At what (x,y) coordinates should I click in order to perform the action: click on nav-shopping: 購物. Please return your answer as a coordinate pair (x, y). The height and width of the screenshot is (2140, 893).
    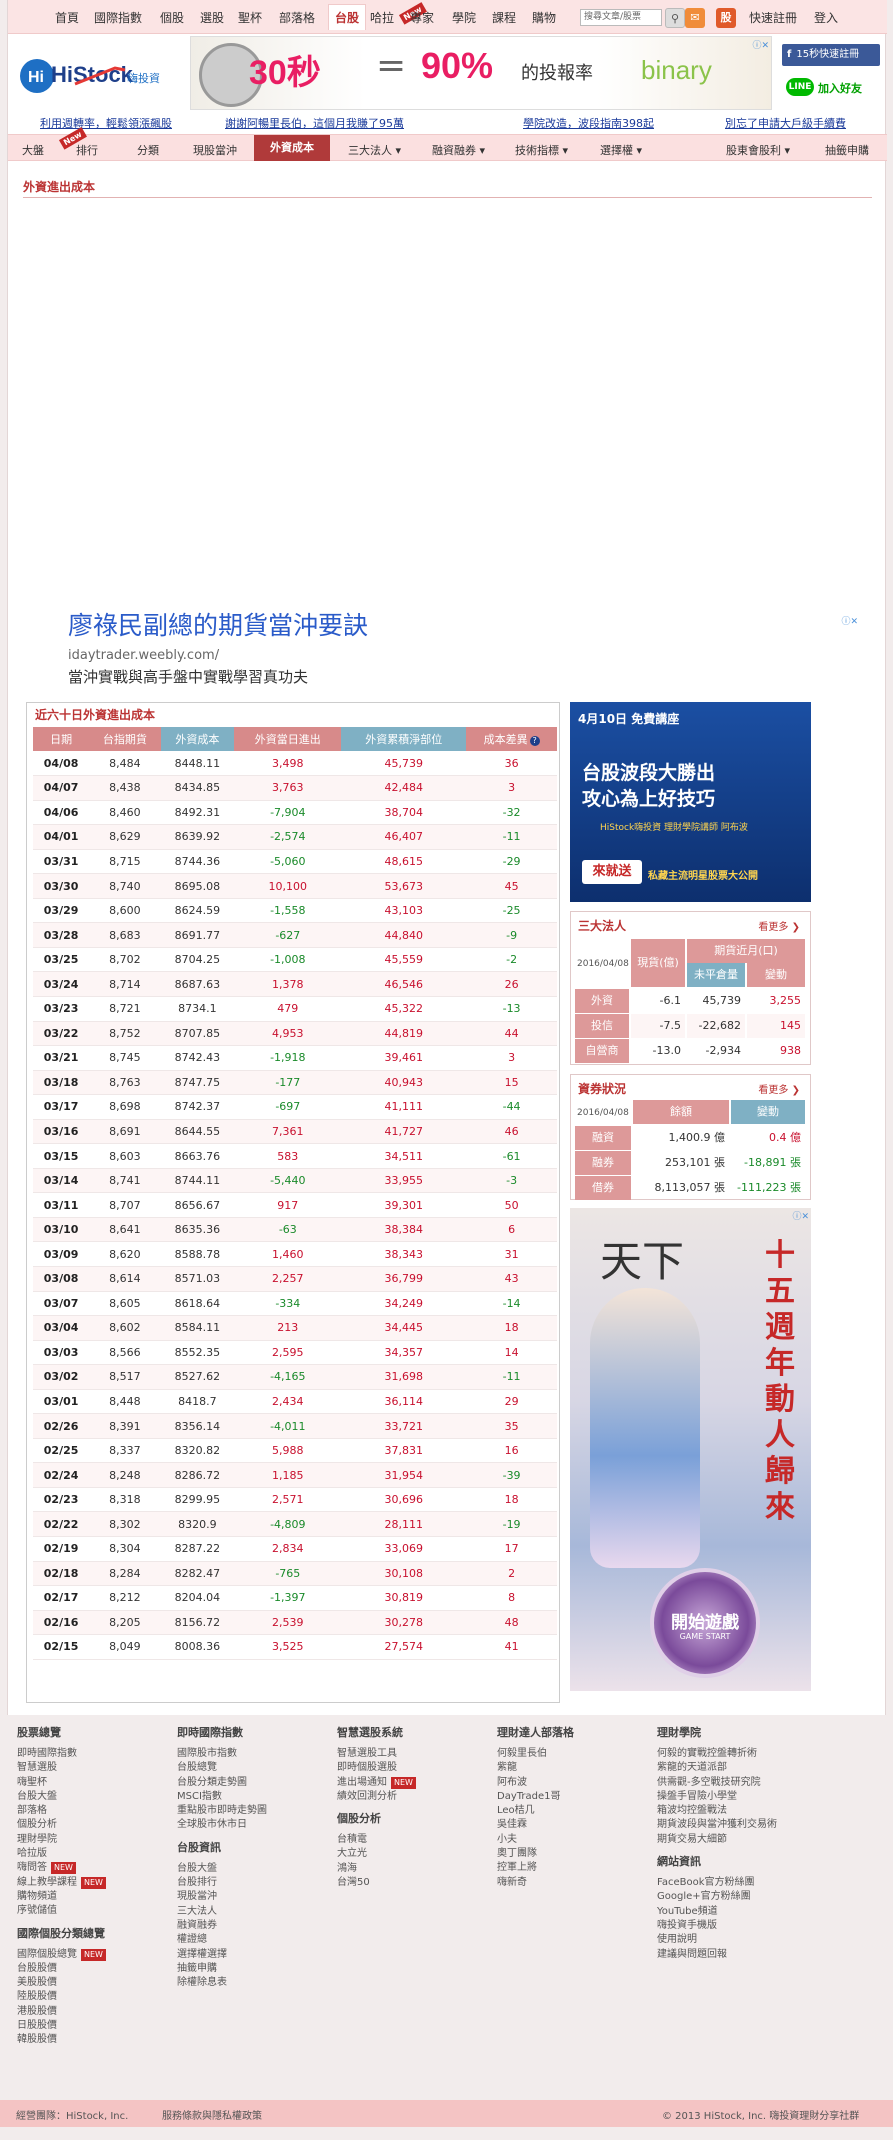
    Looking at the image, I should click on (544, 17).